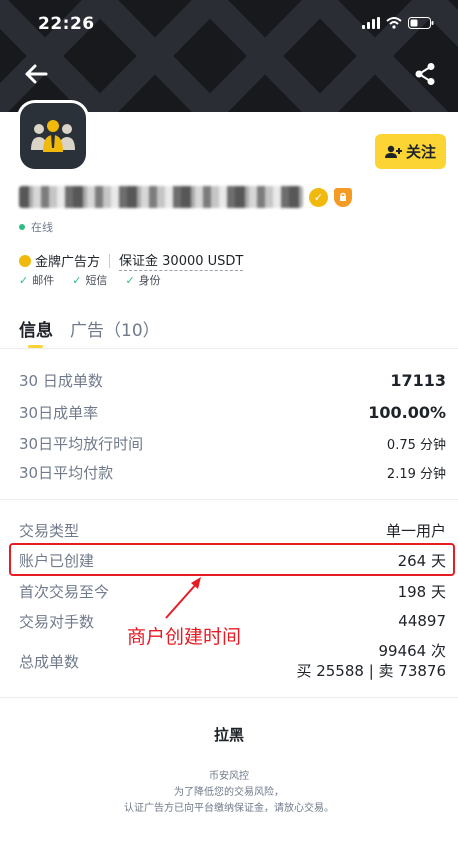 This screenshot has height=854, width=458. I want to click on verification-email: ✓ 邮件, so click(36, 280).